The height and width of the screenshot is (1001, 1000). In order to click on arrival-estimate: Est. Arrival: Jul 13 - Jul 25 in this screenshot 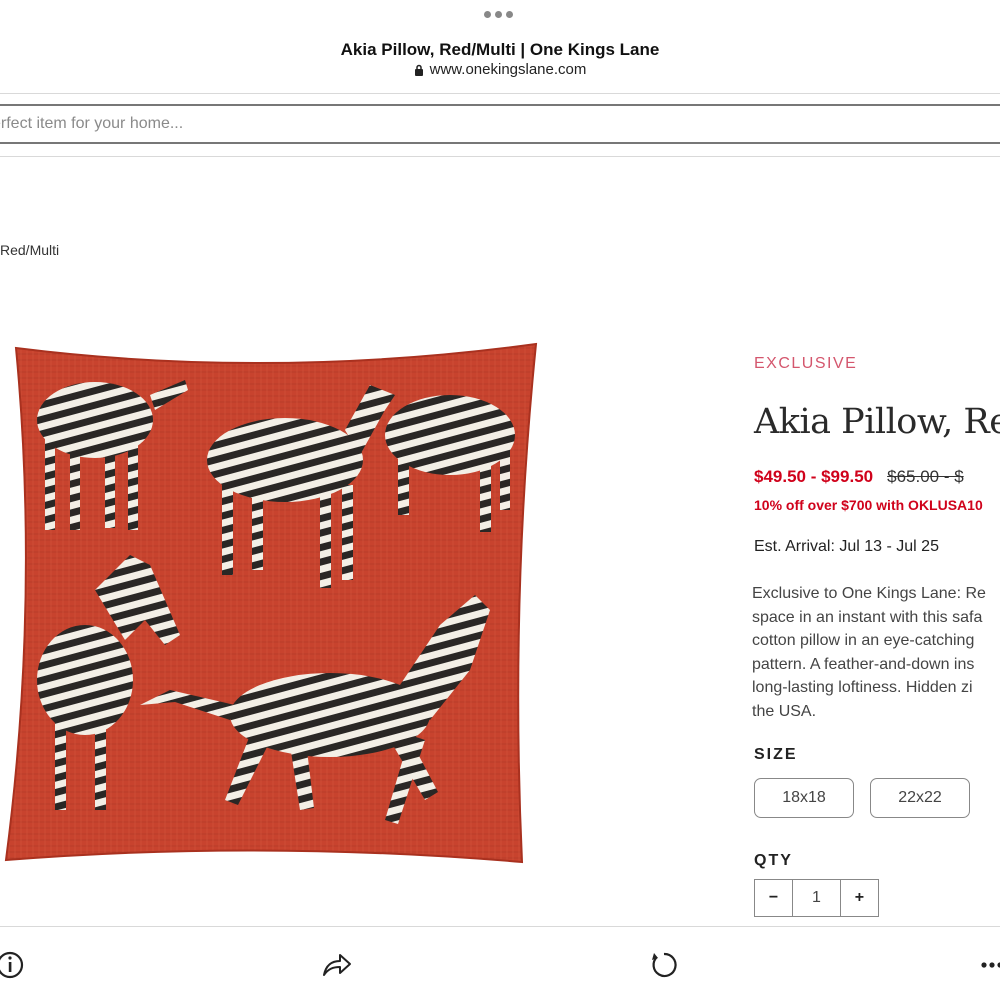, I will do `click(846, 546)`.